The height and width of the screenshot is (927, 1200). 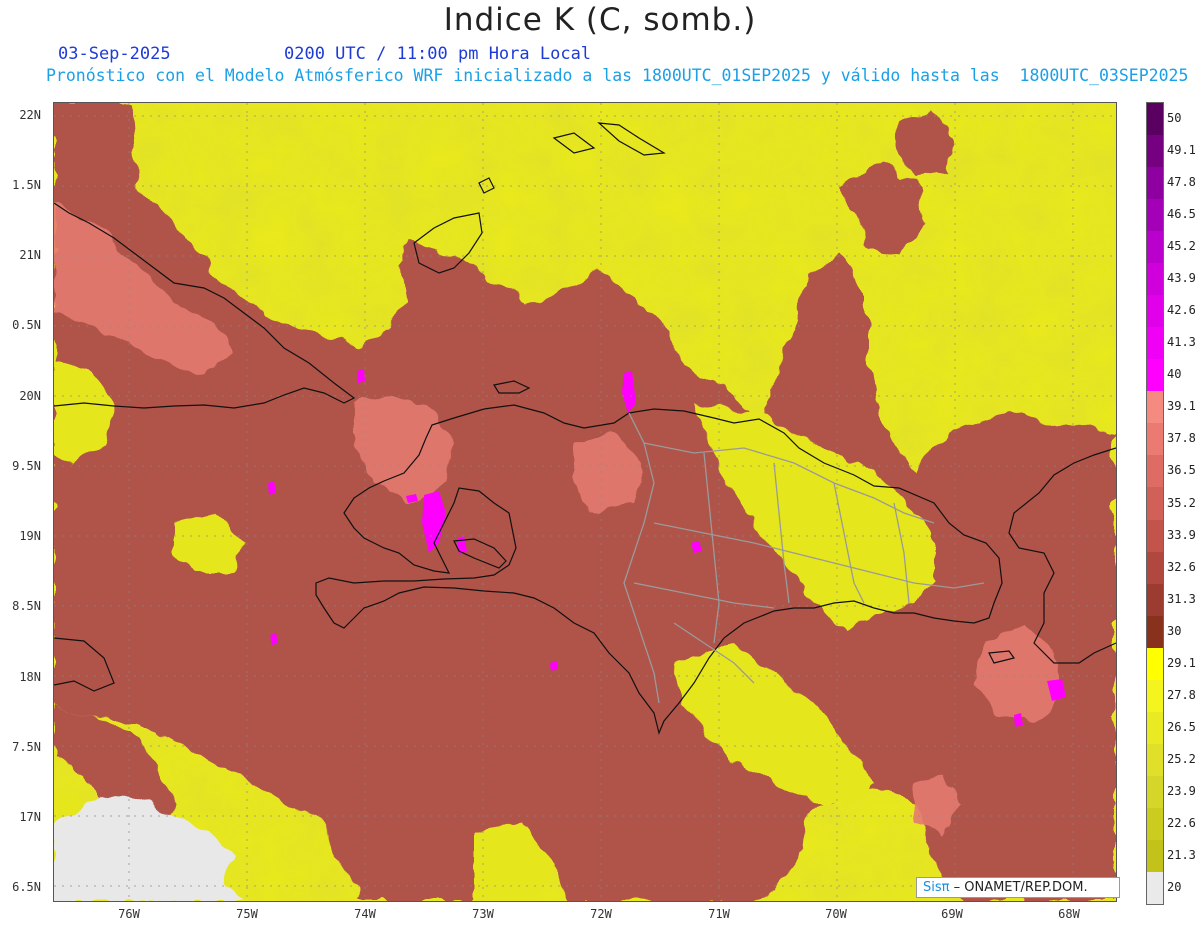 I want to click on lon-label: 73W, so click(x=483, y=914).